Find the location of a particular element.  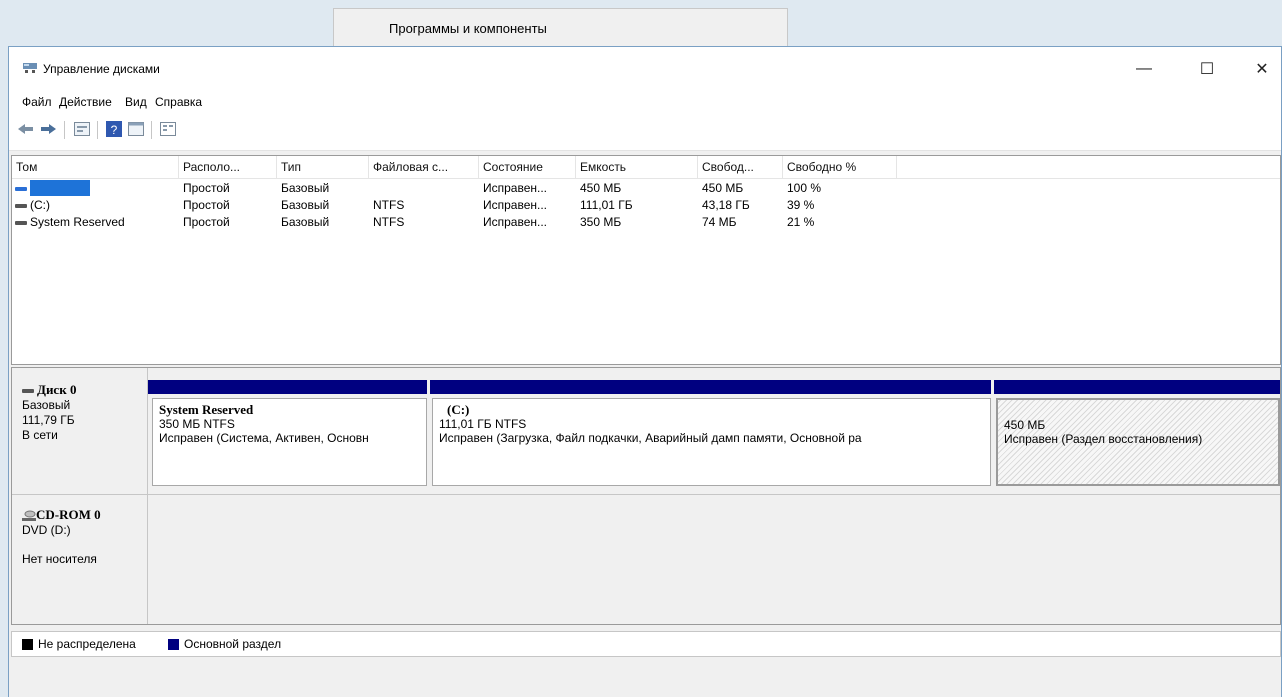

cdrom0-drive: DVD (D:) is located at coordinates (46, 530).